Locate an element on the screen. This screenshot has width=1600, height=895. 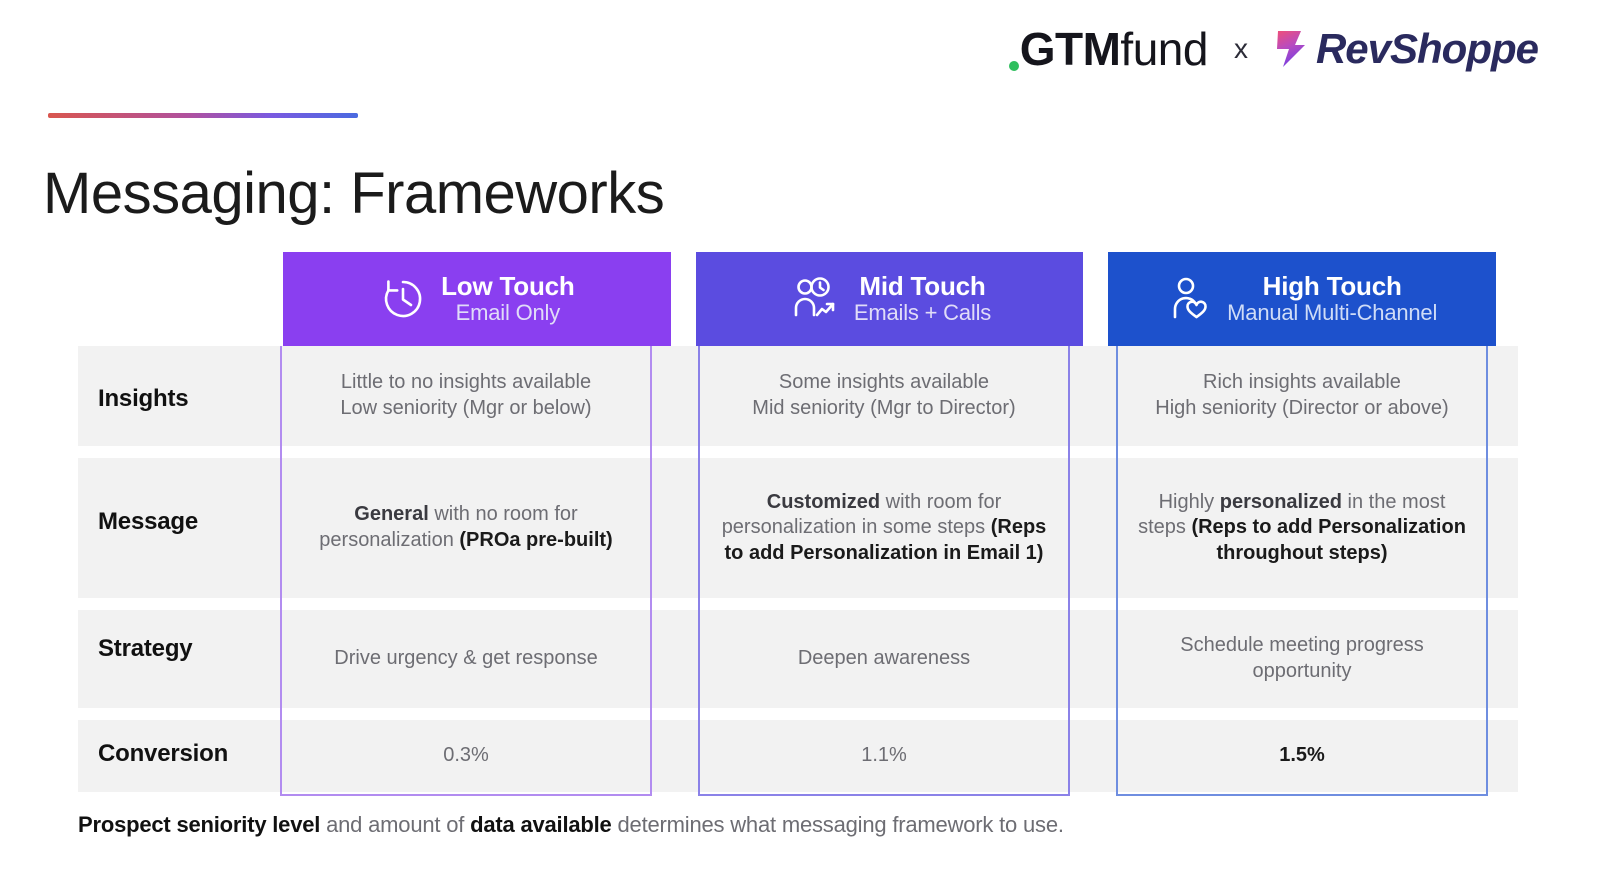
cell-conversion-mid-touch: 1.1% is located at coordinates (884, 755).